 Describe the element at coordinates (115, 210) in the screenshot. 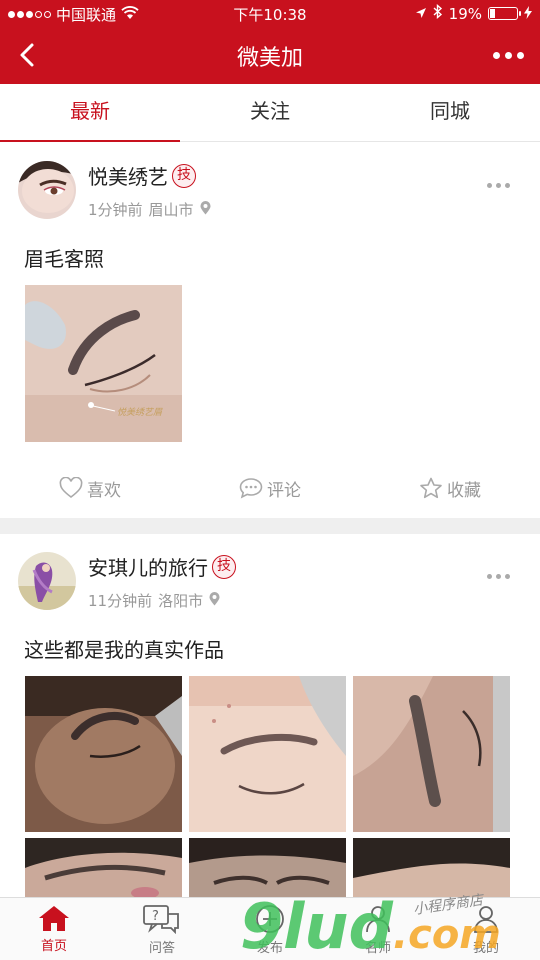

I see `post-time: 1分钟前` at that location.